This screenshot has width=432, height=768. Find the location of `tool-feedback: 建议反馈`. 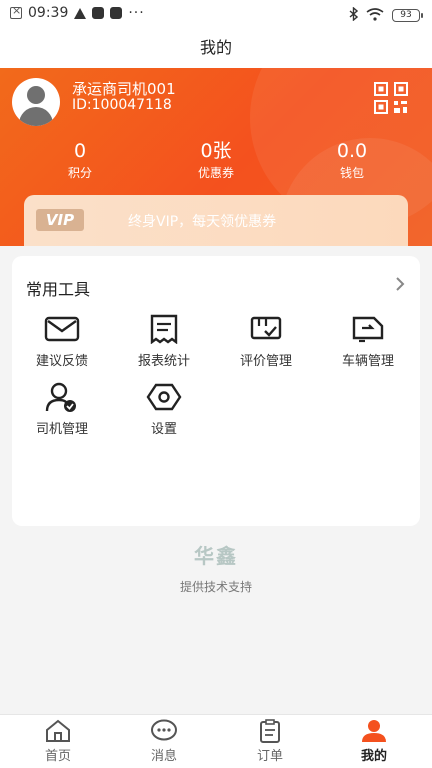

tool-feedback: 建议反馈 is located at coordinates (62, 341).